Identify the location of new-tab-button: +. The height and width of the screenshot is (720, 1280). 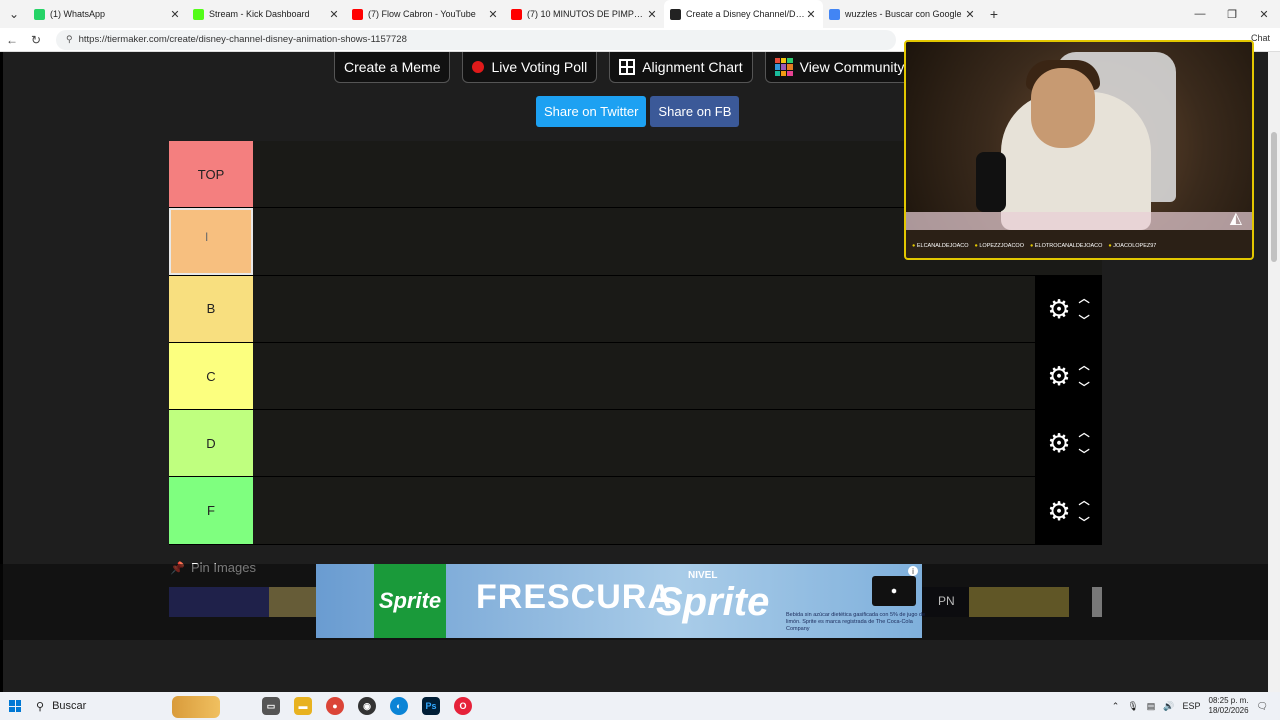
(994, 14).